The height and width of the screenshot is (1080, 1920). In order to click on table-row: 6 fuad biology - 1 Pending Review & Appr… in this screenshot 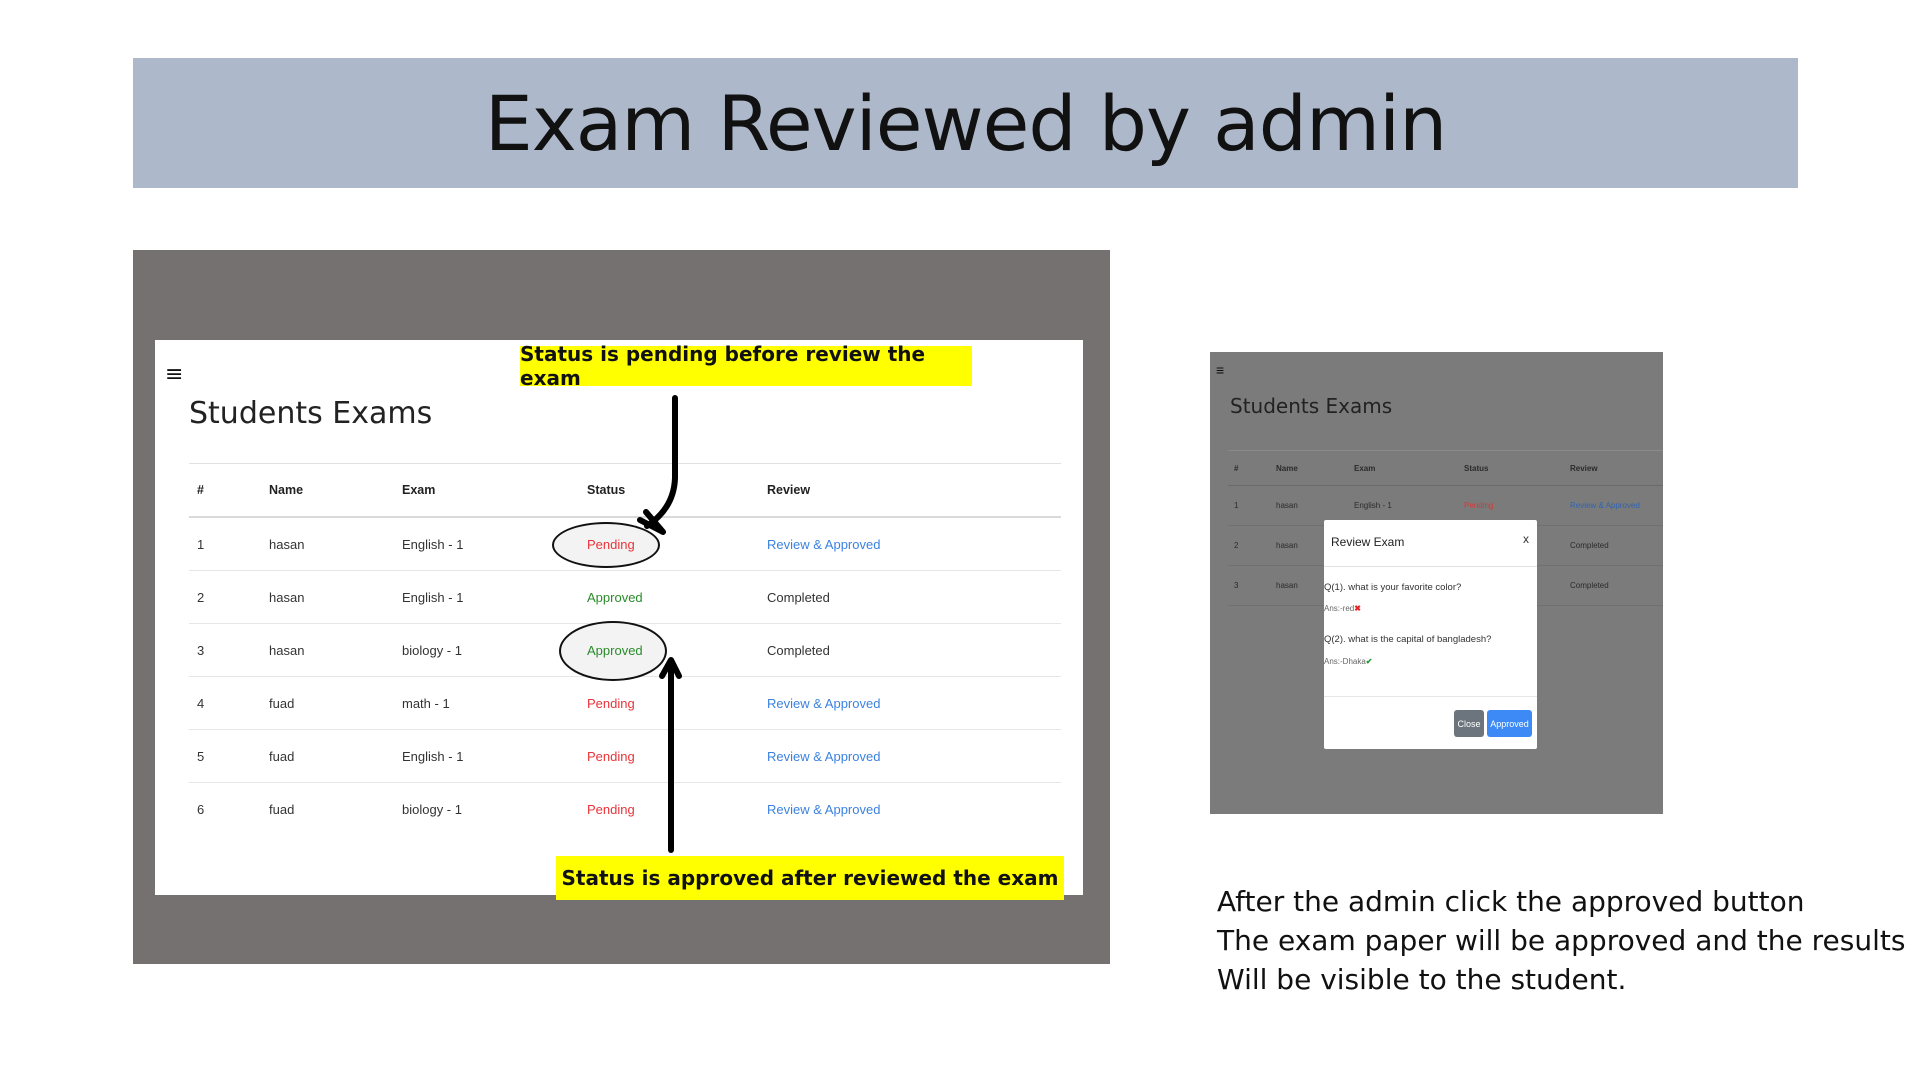, I will do `click(625, 809)`.